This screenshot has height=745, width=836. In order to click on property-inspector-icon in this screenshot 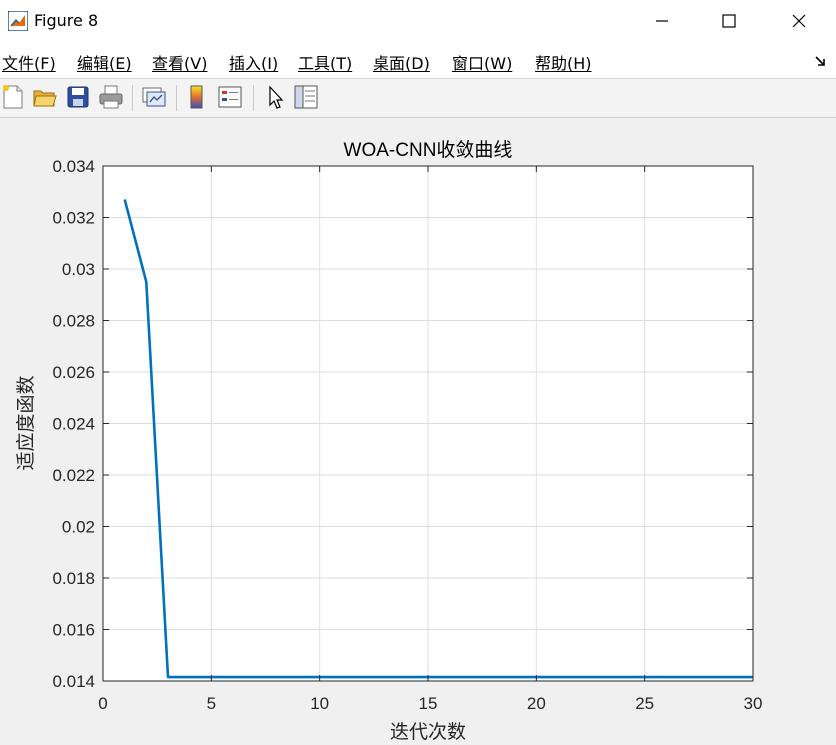, I will do `click(306, 97)`.